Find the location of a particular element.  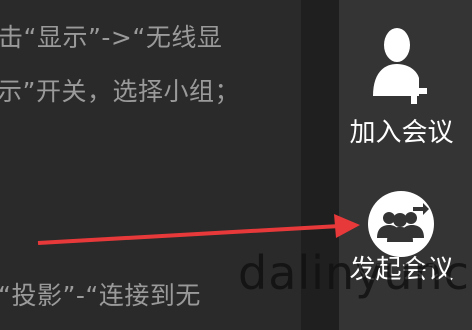

instruction-line: “投影”-“连接到无 is located at coordinates (100, 295).